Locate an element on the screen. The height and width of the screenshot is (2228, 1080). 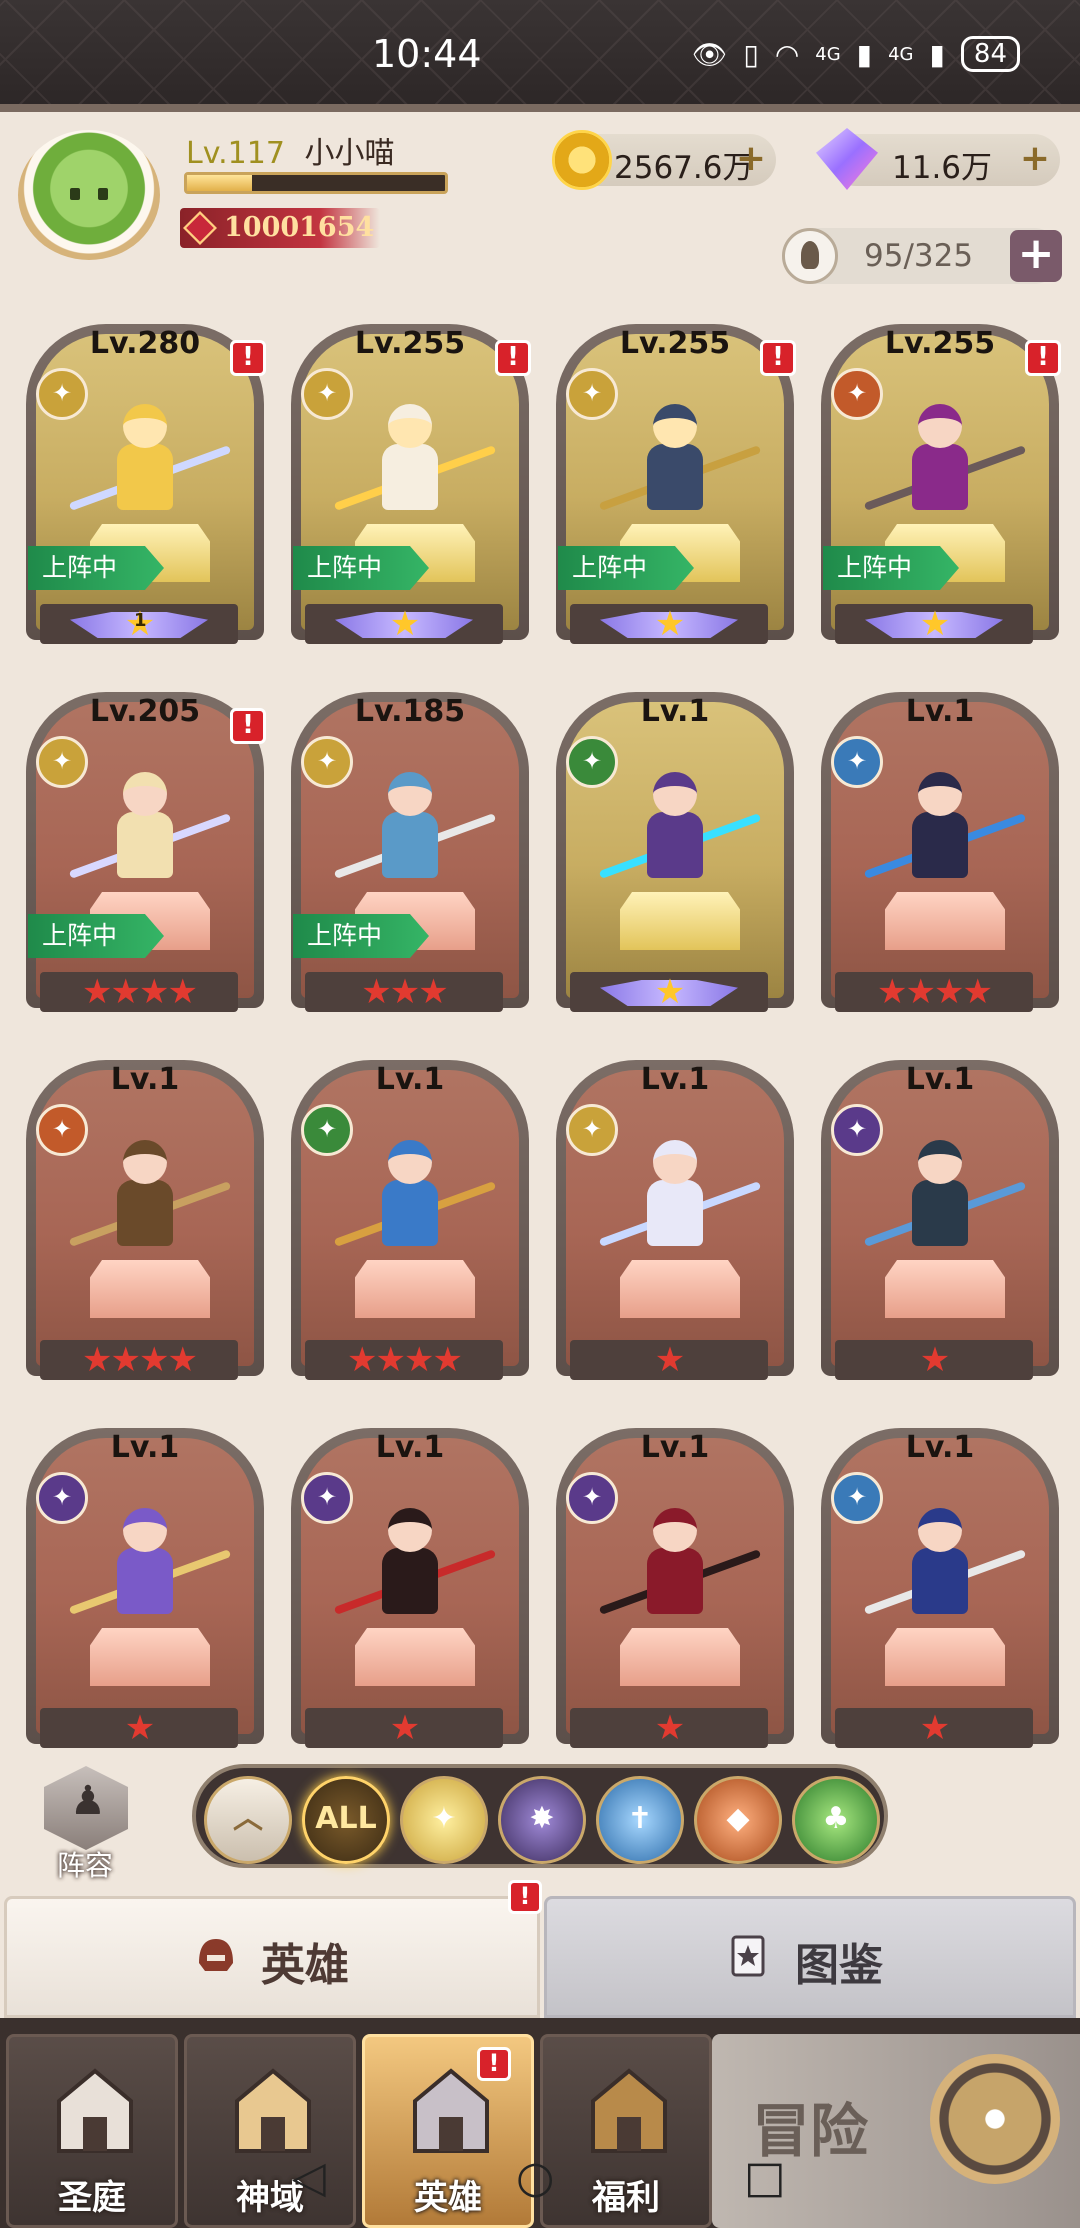
nav-shrine: 神域 is located at coordinates (270, 2131).